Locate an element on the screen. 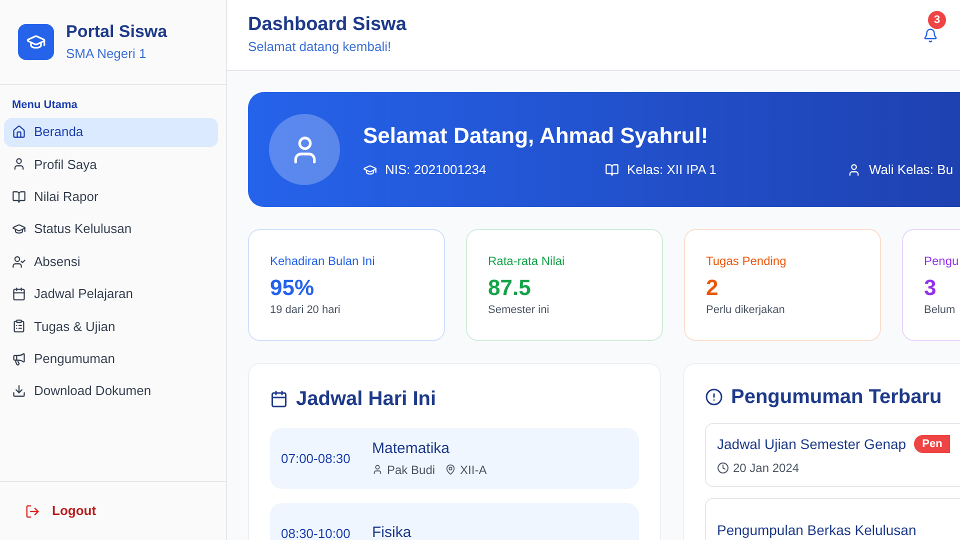 Image resolution: width=960 pixels, height=540 pixels. sidebar-item: Profil Saya is located at coordinates (111, 164).